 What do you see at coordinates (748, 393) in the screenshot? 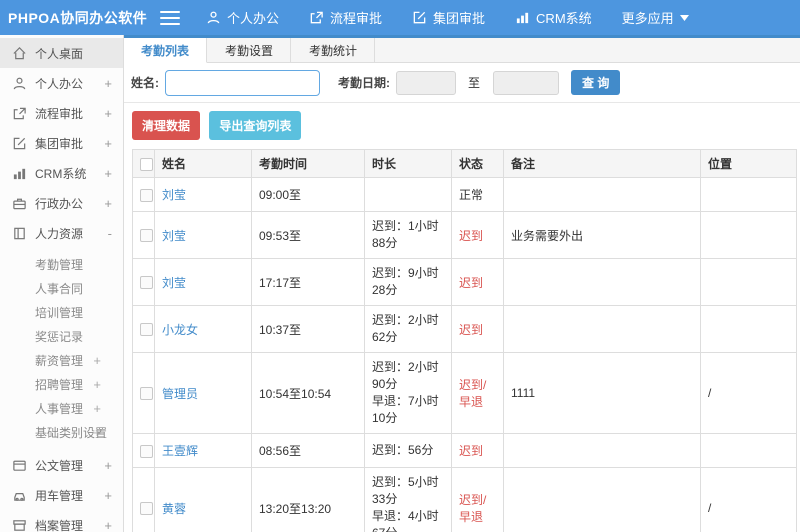
I see `location-cell: /` at bounding box center [748, 393].